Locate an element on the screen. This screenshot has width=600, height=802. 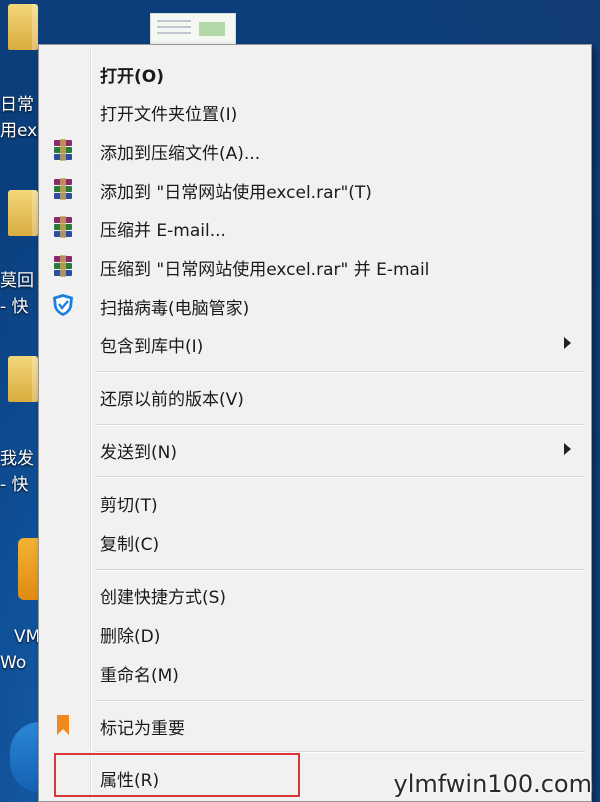
menu-item-open: 打开(O) is located at coordinates (315, 73).